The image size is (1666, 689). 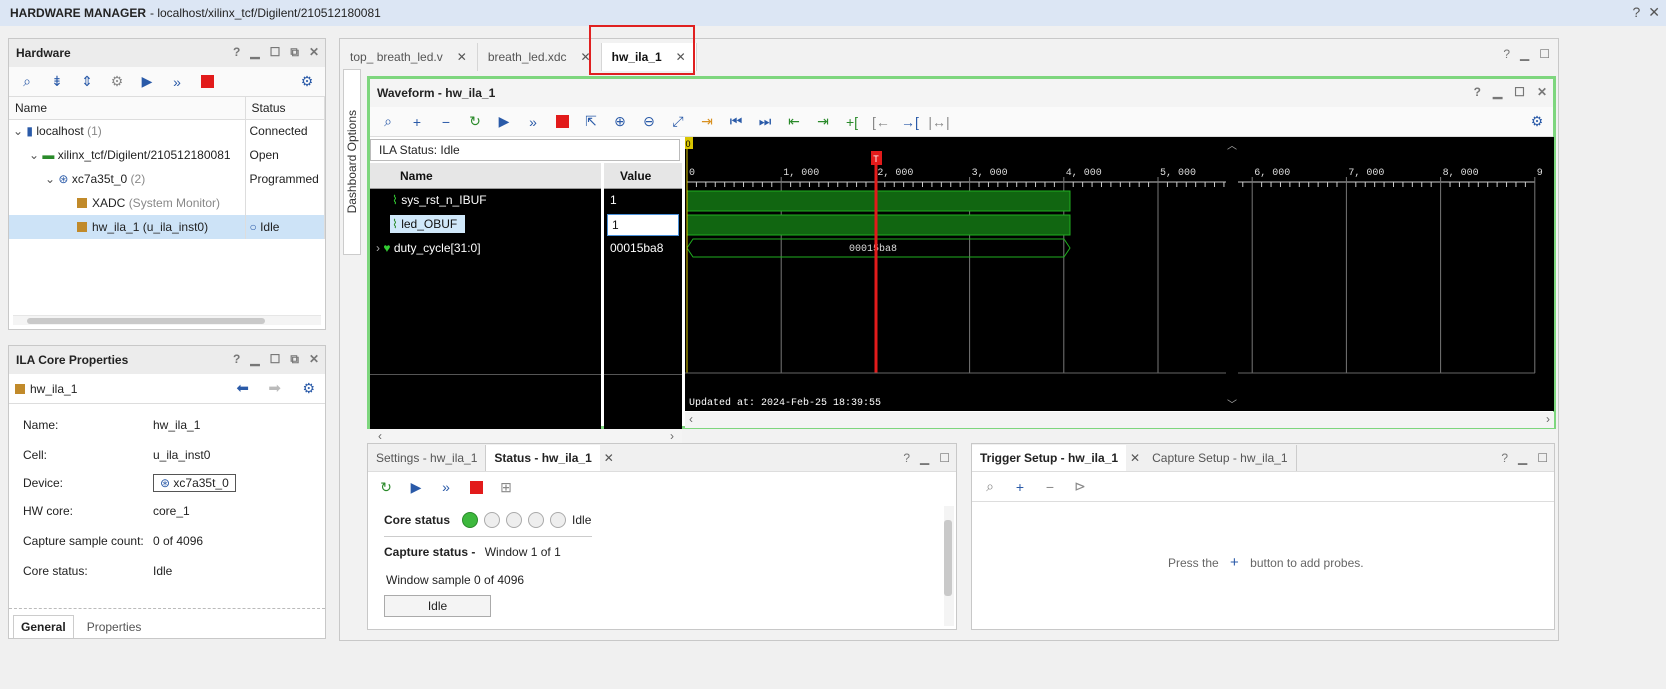 What do you see at coordinates (242, 388) in the screenshot?
I see `back-arrow-icon: ⬅` at bounding box center [242, 388].